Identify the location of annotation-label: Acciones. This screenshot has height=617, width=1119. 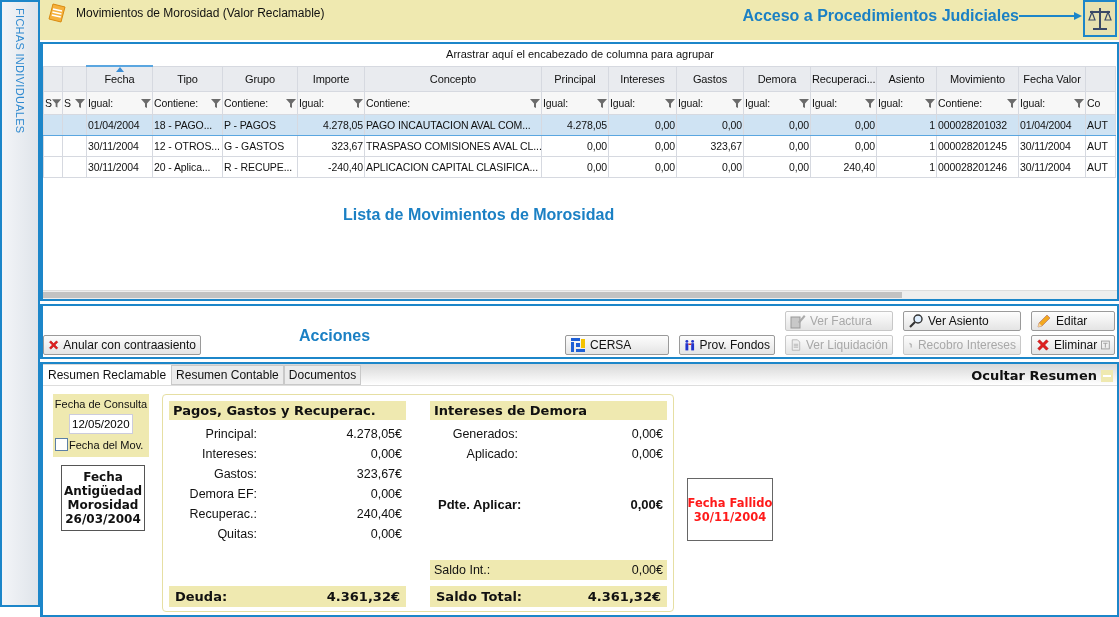
(335, 336).